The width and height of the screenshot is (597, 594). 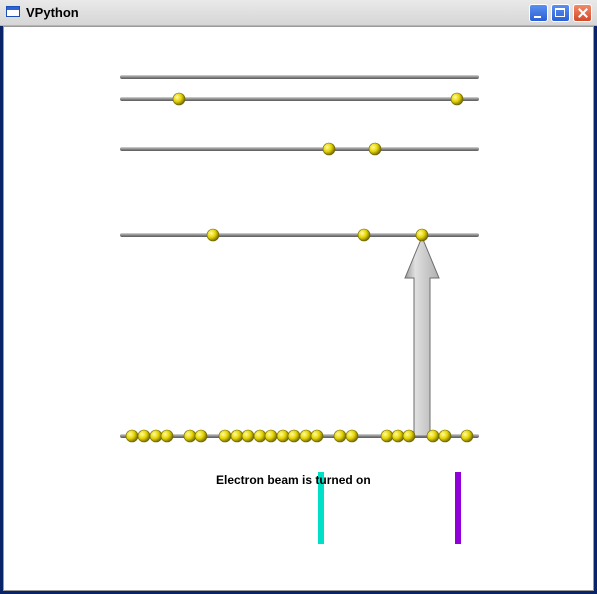 I want to click on transition-arrow, so click(x=422, y=336).